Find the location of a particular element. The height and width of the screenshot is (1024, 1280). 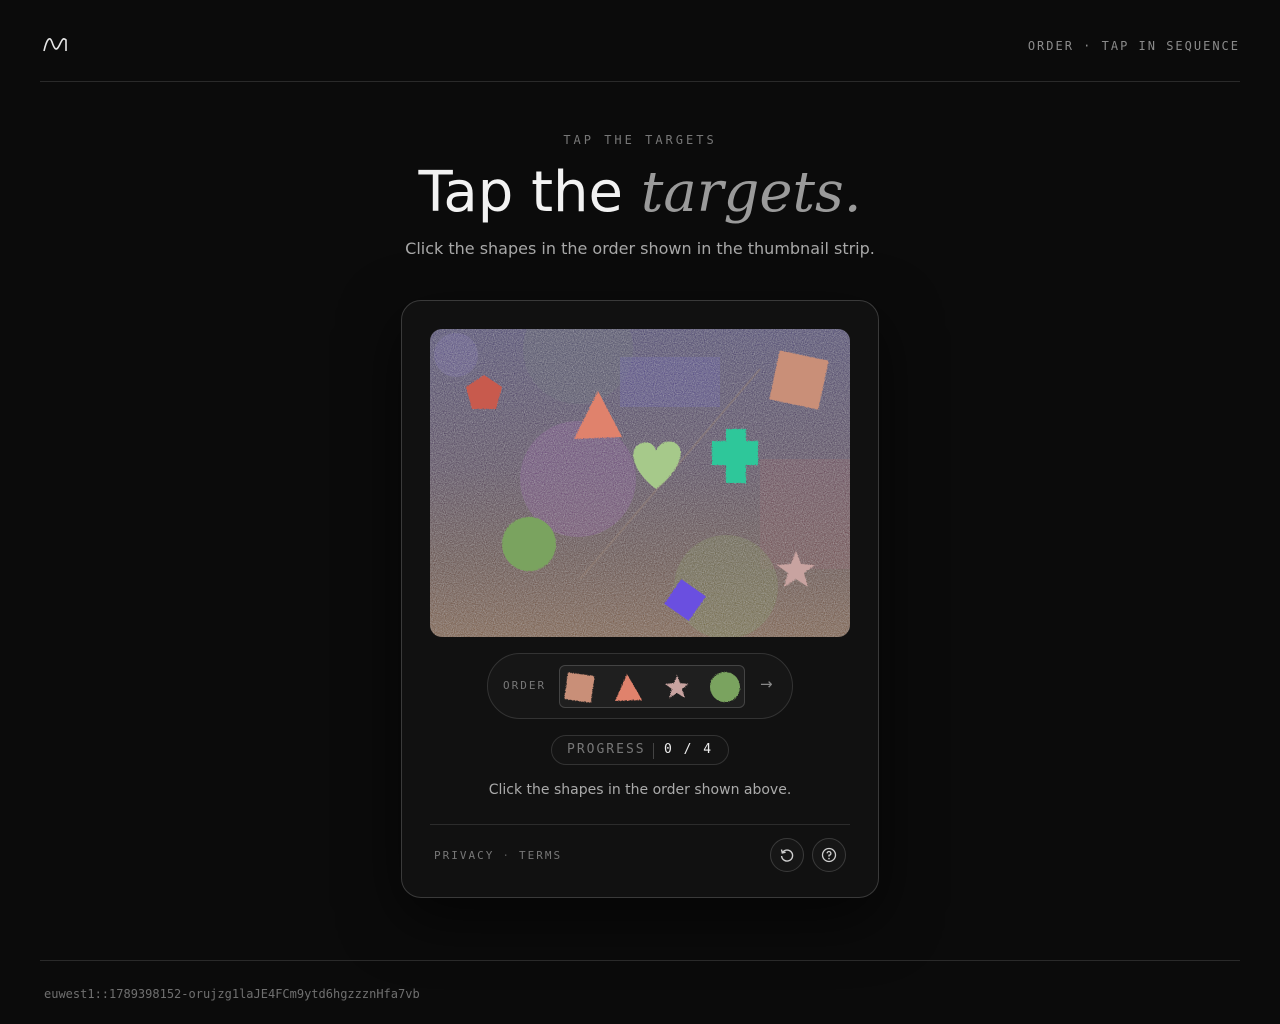

mode-label: ORDER · TAP IN SEQUENCE is located at coordinates (1133, 46).